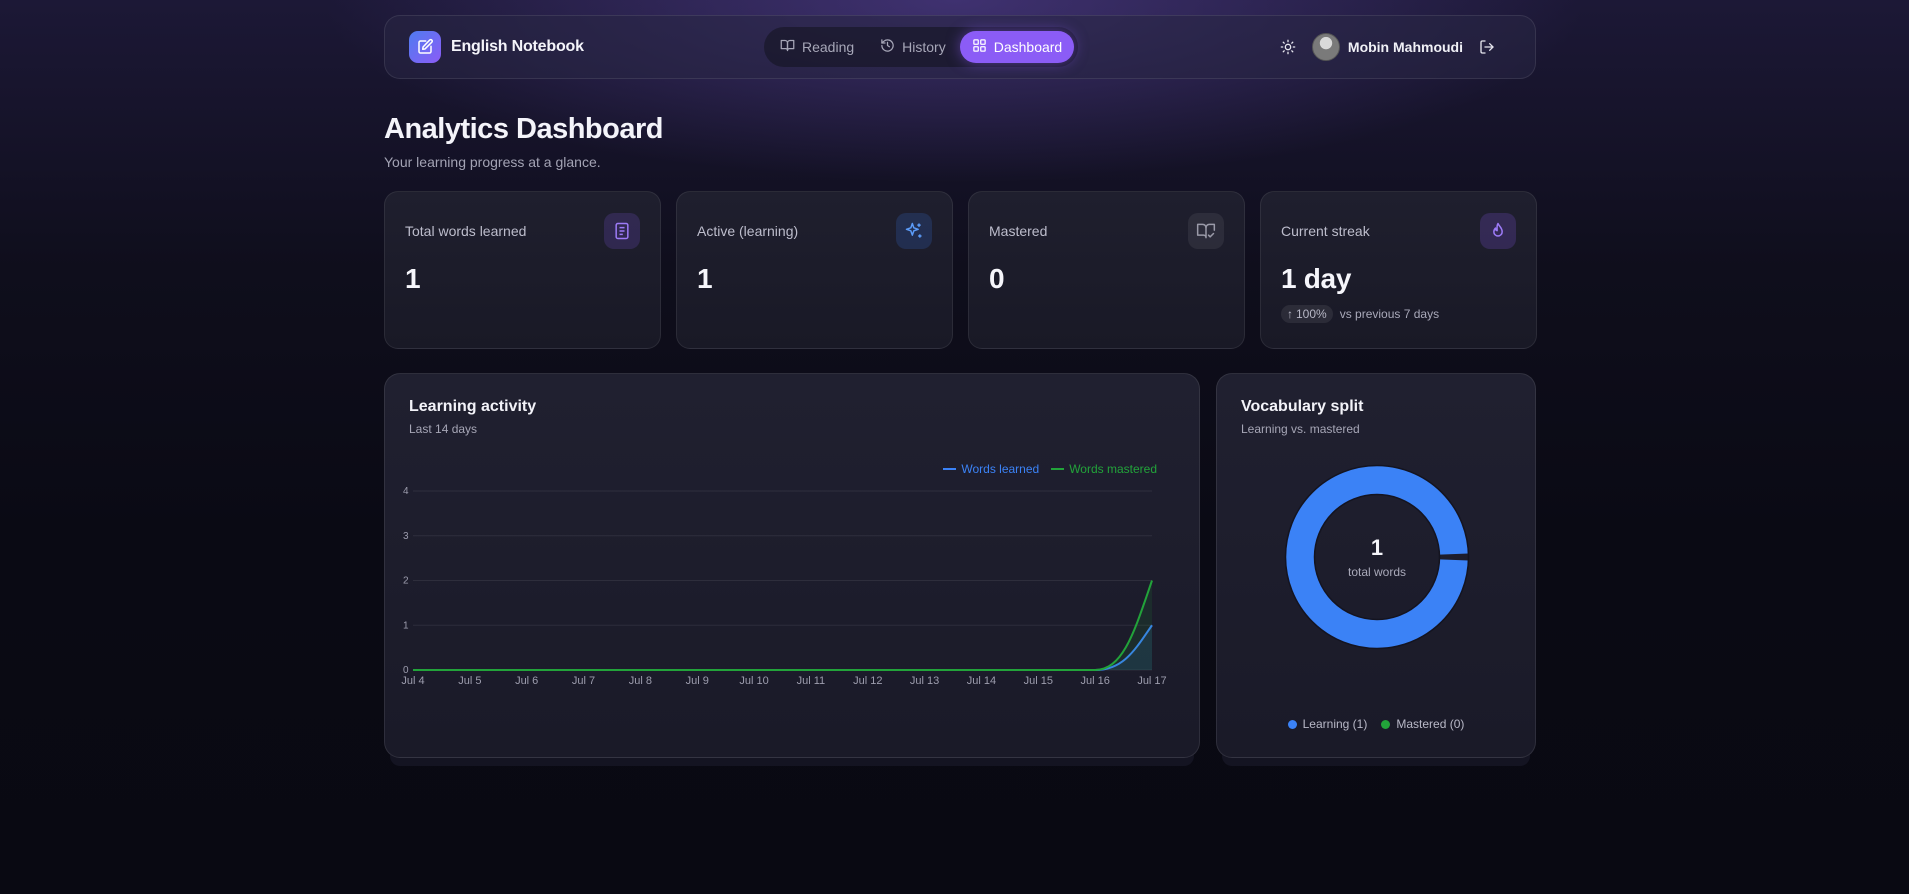 Image resolution: width=1909 pixels, height=894 pixels. What do you see at coordinates (1316, 278) in the screenshot?
I see `stat-value: 1 day` at bounding box center [1316, 278].